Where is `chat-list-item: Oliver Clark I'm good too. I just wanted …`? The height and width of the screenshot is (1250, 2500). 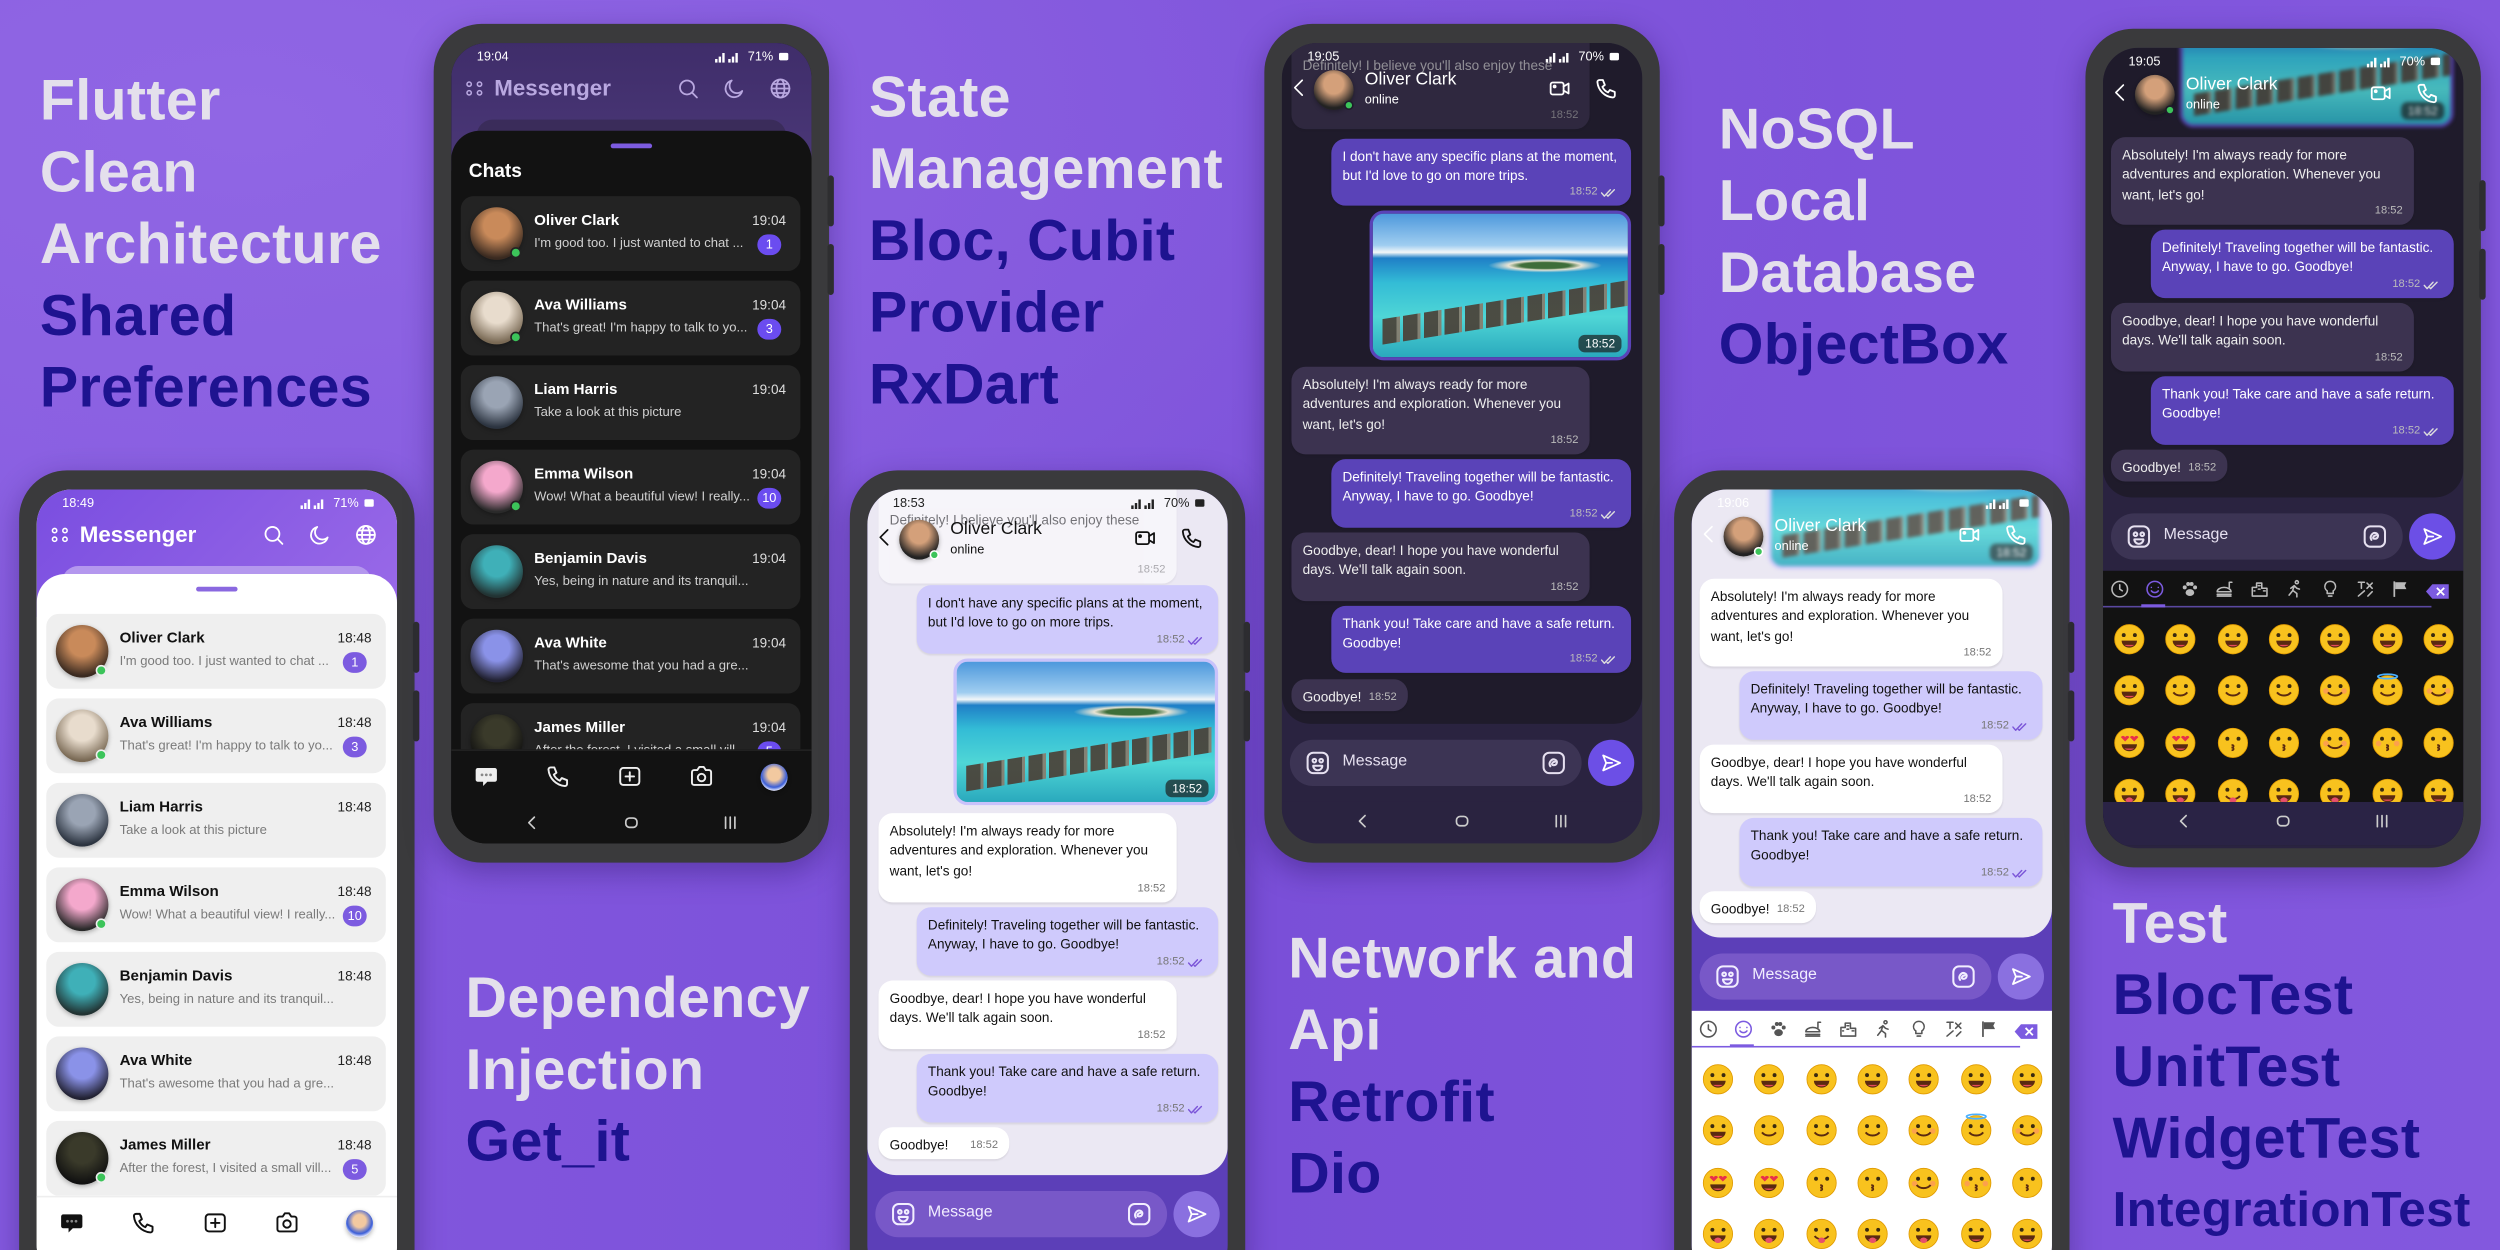
chat-list-item: Oliver Clark I'm good too. I just wanted … is located at coordinates (216, 651).